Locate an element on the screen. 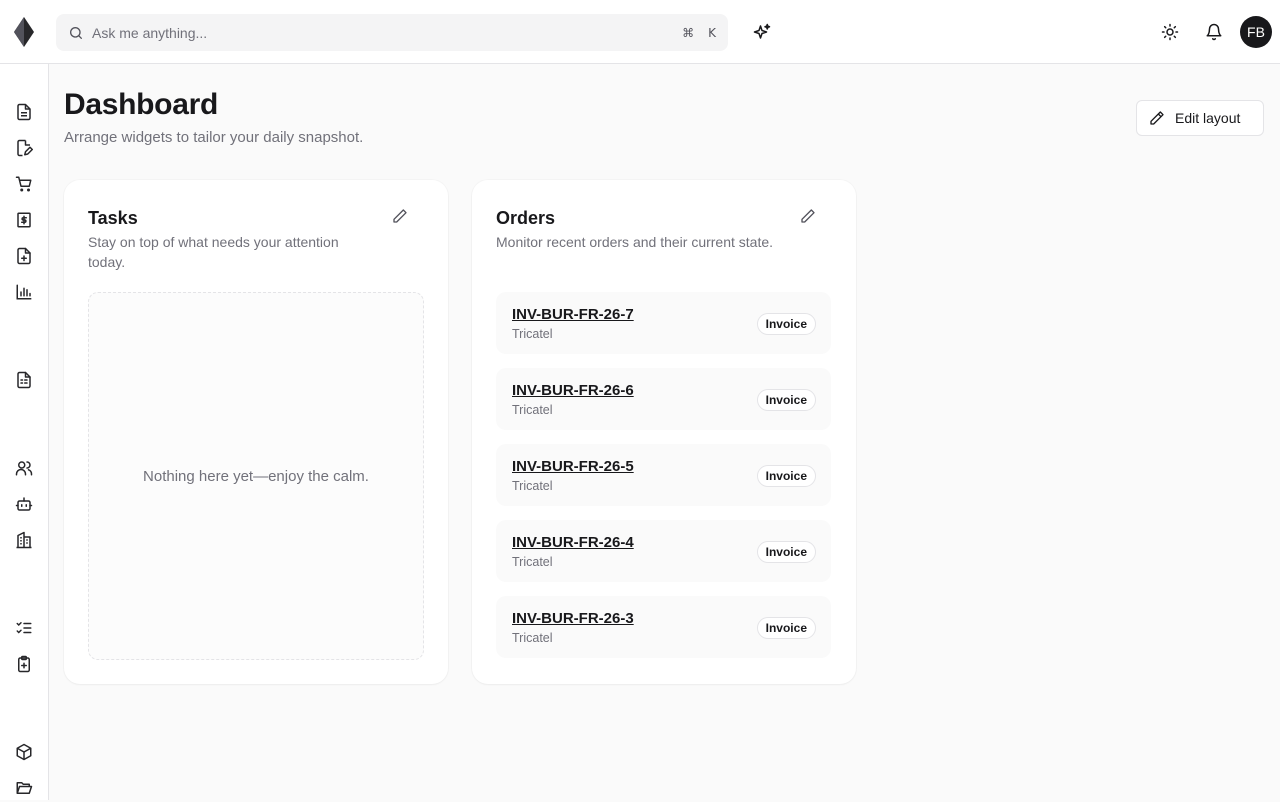  order-id-link: INV-BUR-FR-26-3 is located at coordinates (573, 618).